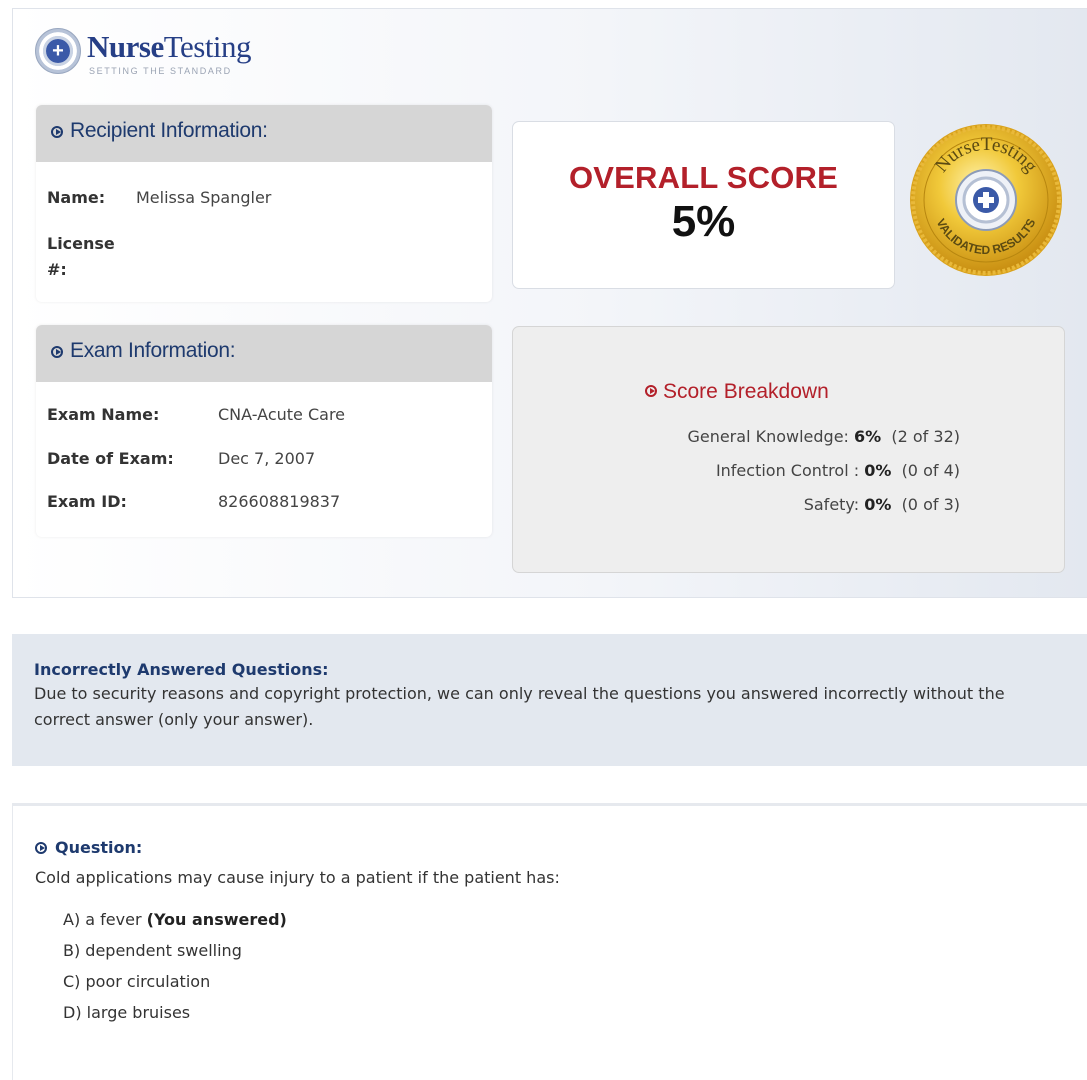  I want to click on exam-info-title: Exam Information:, so click(153, 350).